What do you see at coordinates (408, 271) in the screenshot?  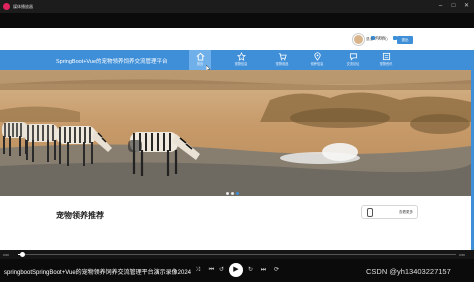 I see `csdn-watermark: CSDN @yh13403227157` at bounding box center [408, 271].